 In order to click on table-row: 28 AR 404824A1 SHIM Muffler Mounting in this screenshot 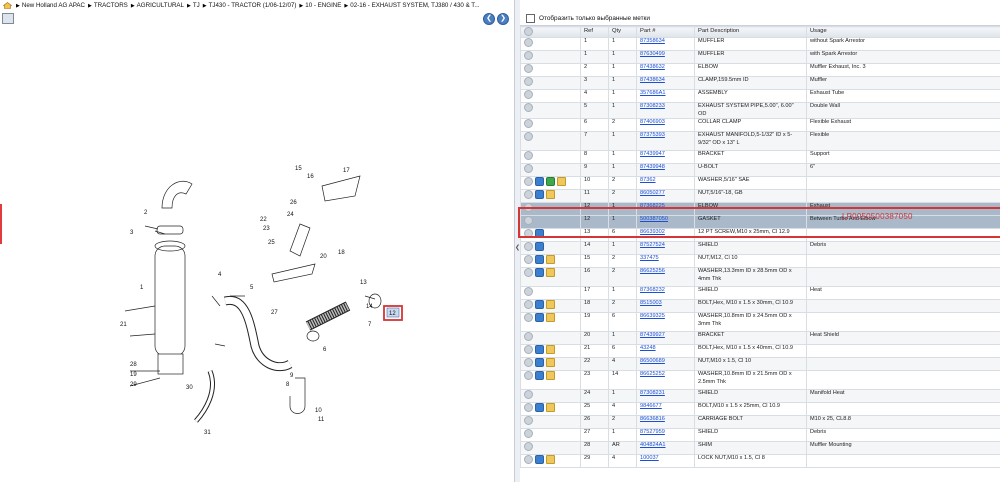, I will do `click(760, 448)`.